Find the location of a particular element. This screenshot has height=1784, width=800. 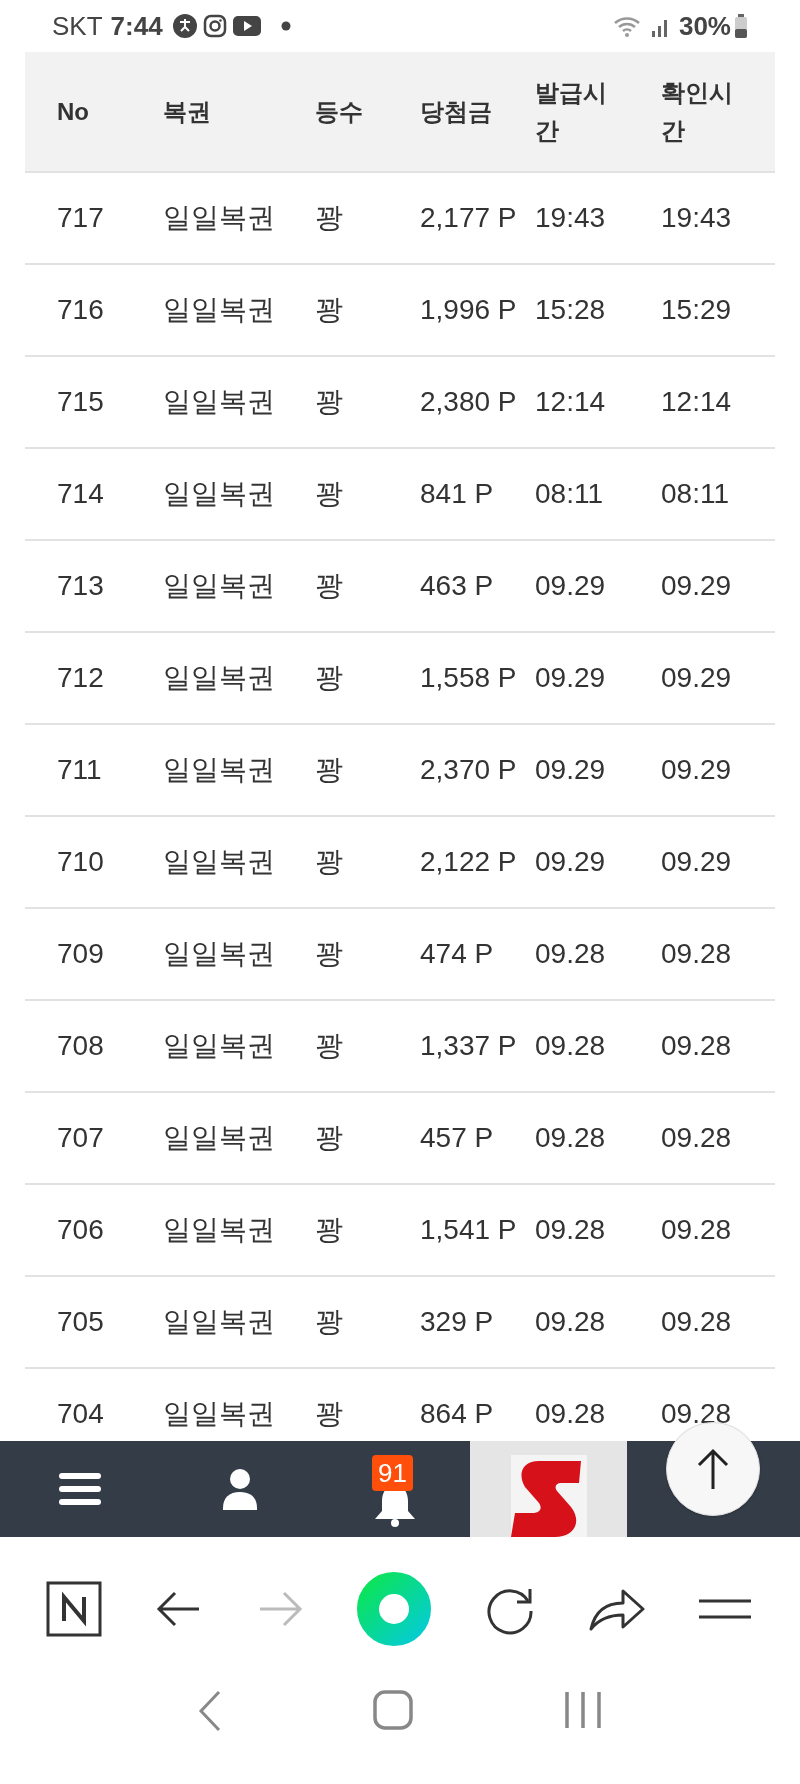

arrow-up-icon is located at coordinates (713, 1469).